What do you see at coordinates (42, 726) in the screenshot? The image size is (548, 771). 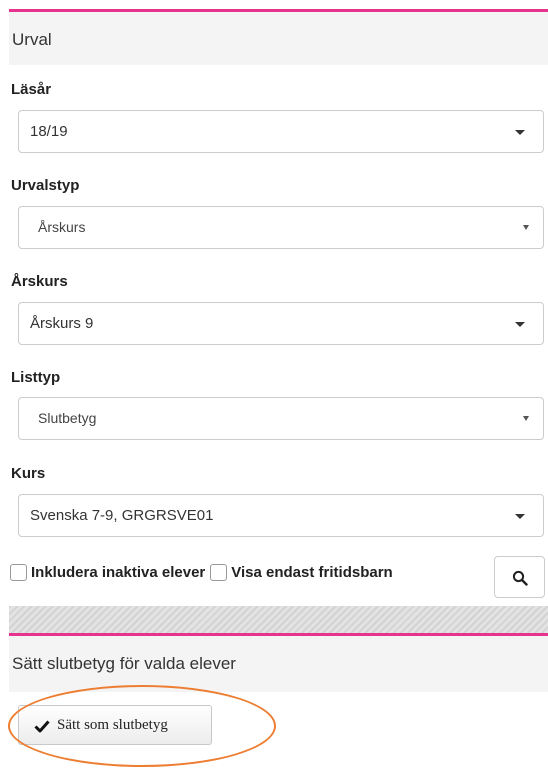 I see `checkmark-icon` at bounding box center [42, 726].